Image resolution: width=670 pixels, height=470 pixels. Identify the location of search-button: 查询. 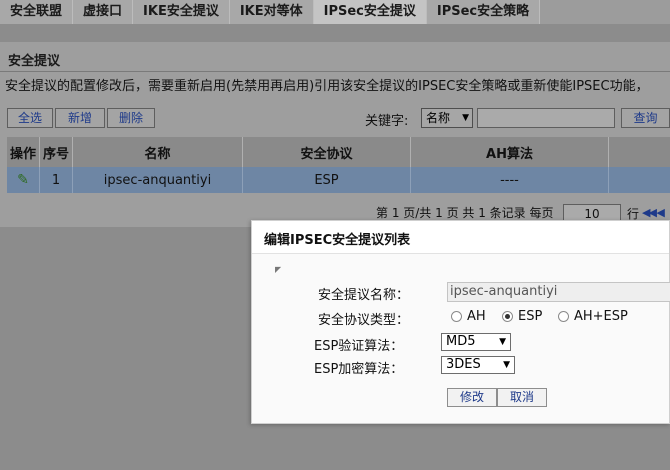
(645, 118).